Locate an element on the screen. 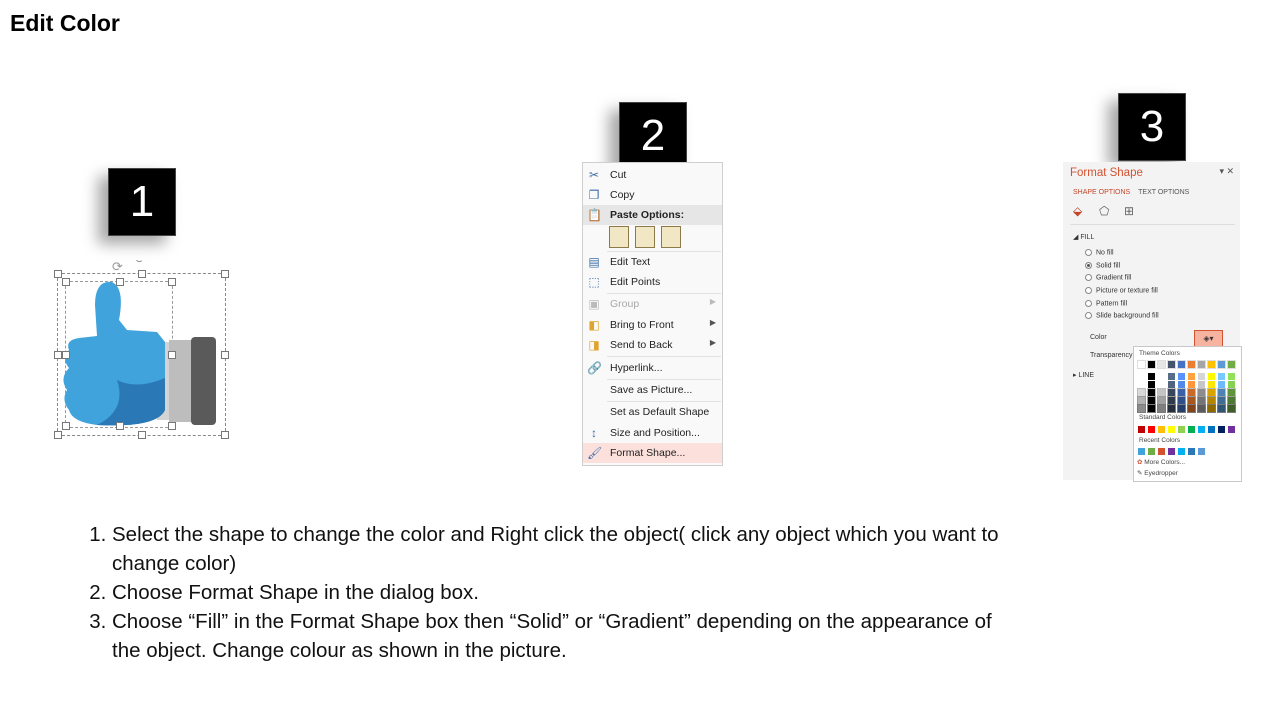  effects-icon: ⬠ is located at coordinates (1104, 211).